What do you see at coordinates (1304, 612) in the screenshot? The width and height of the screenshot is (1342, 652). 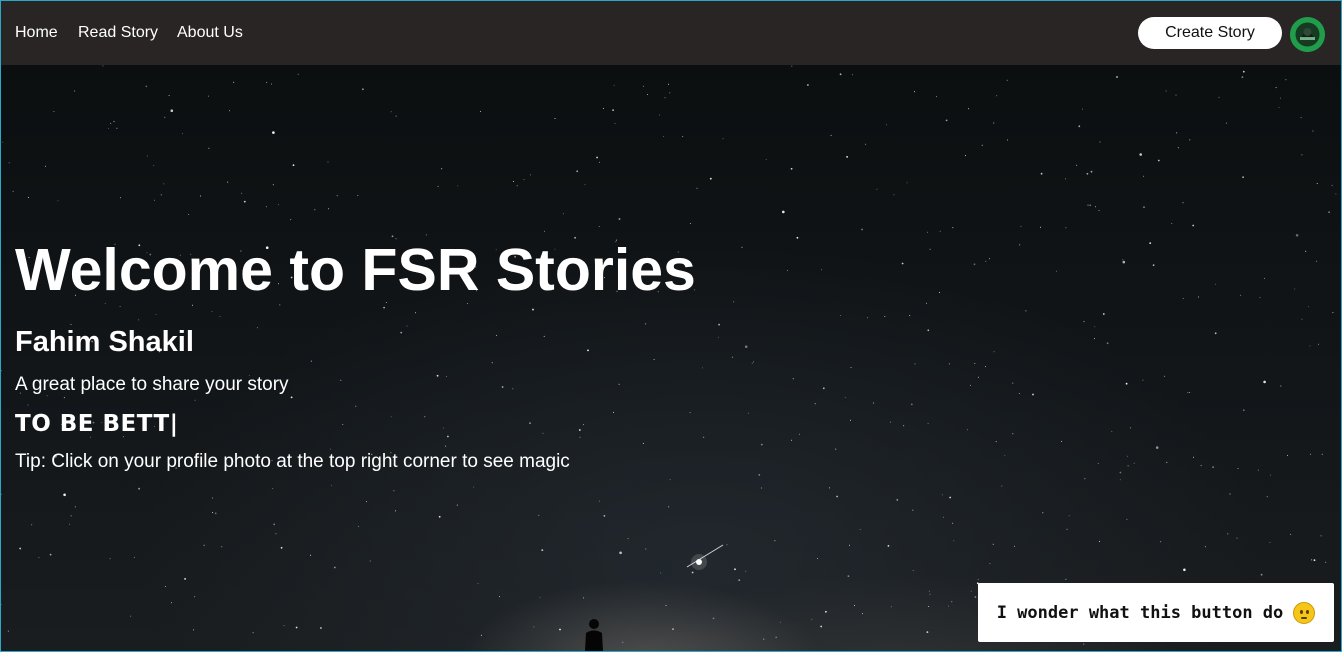 I see `smiling-emoji-icon` at bounding box center [1304, 612].